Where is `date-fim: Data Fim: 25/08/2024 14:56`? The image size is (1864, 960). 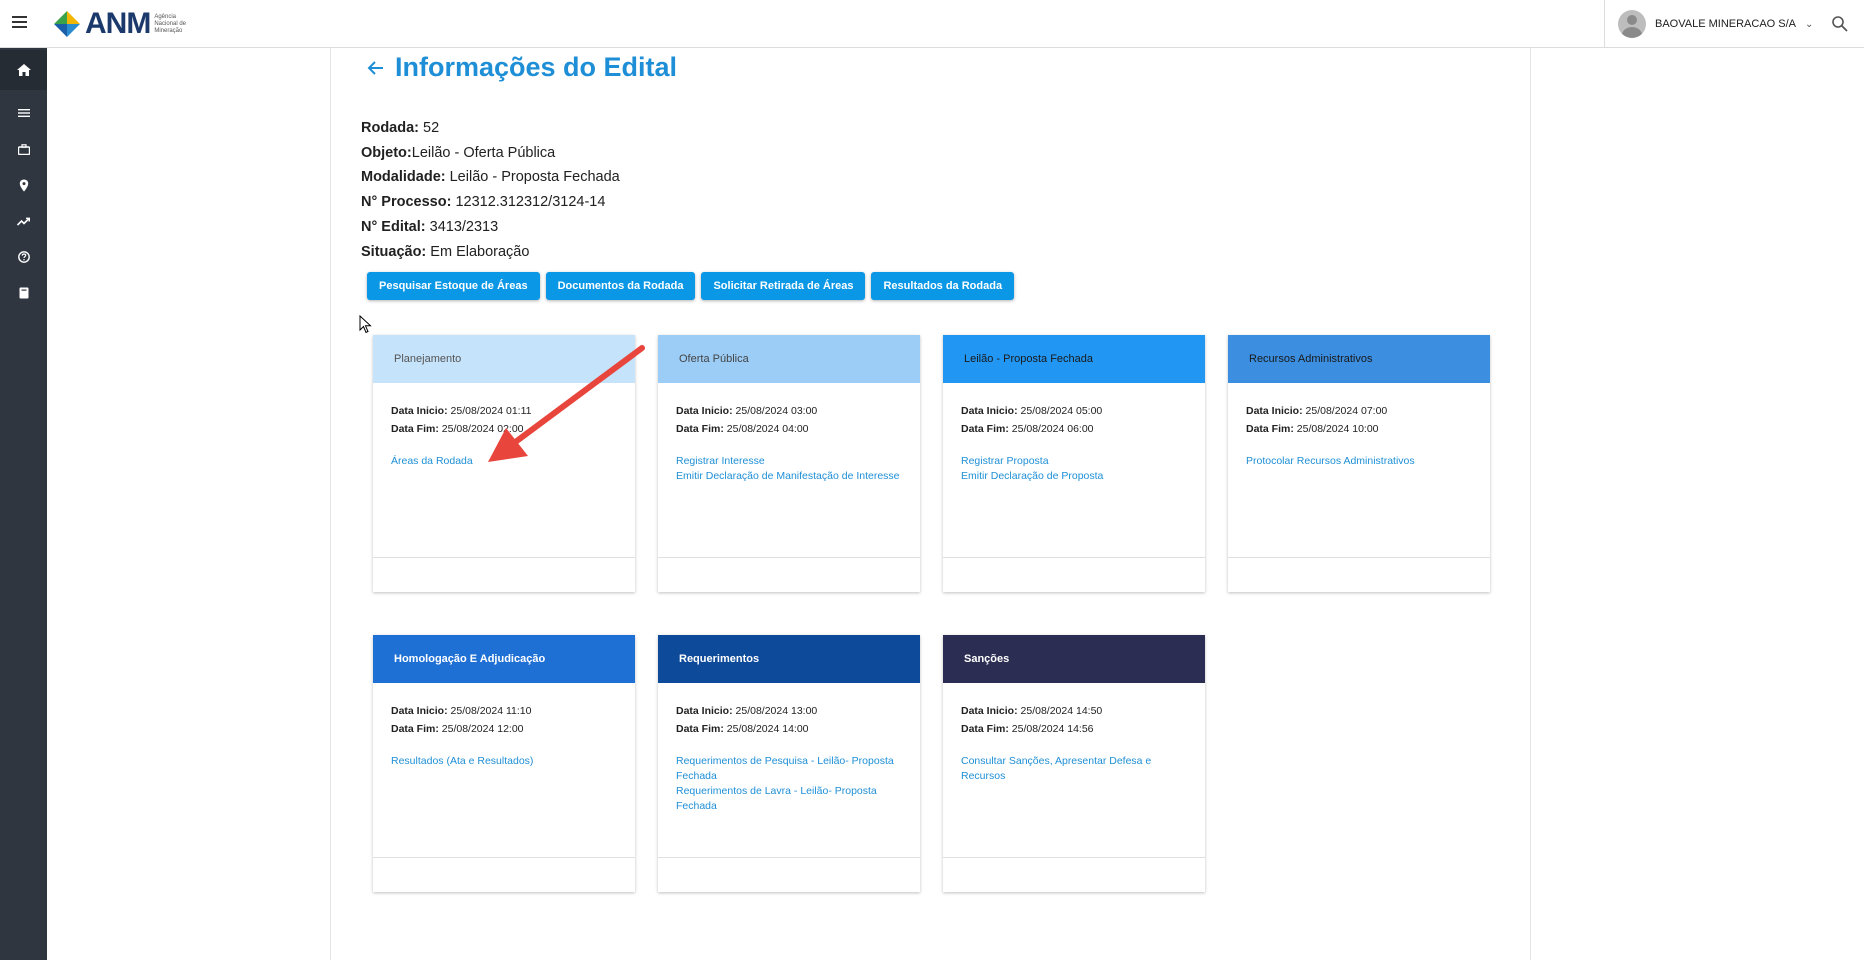 date-fim: Data Fim: 25/08/2024 14:56 is located at coordinates (1074, 729).